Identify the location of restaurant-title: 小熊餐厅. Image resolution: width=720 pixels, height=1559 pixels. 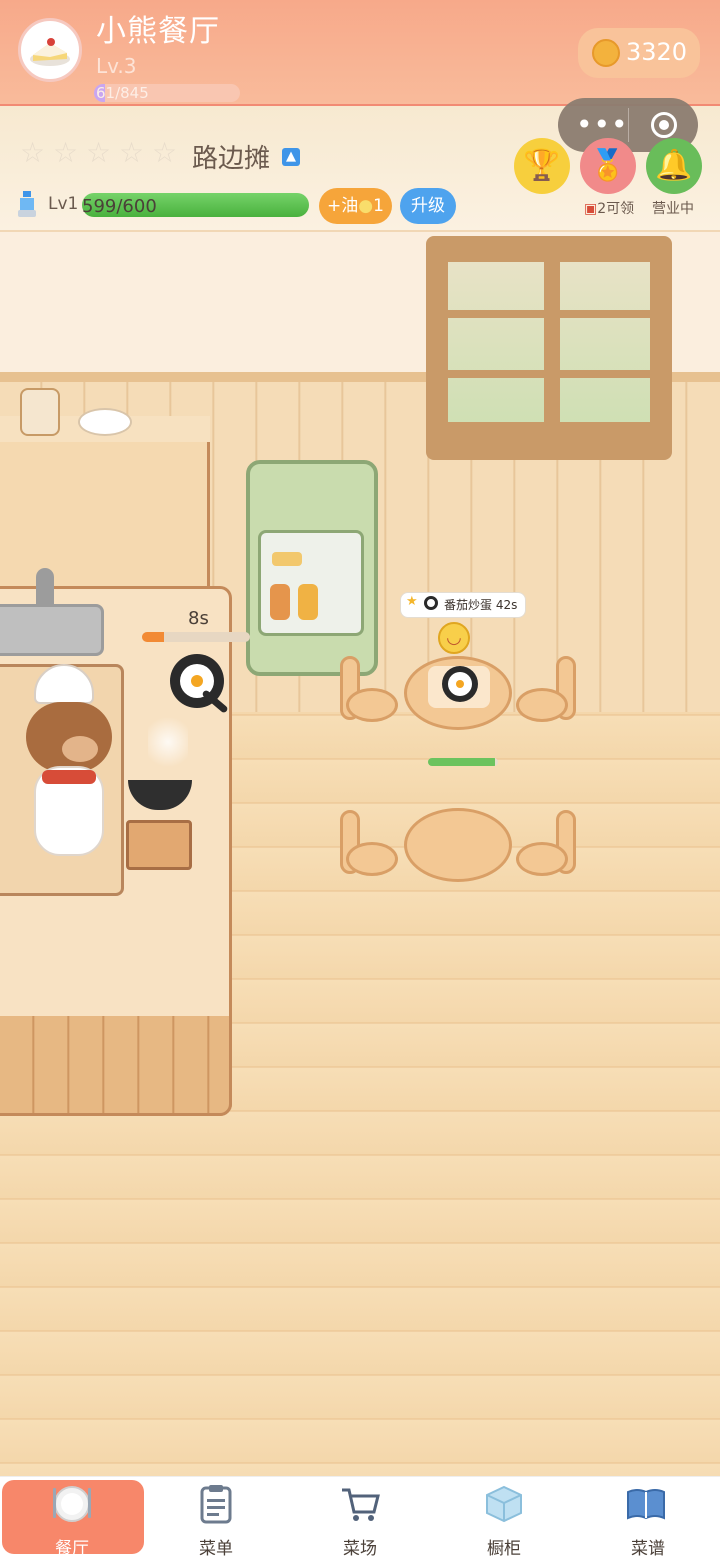
(158, 31).